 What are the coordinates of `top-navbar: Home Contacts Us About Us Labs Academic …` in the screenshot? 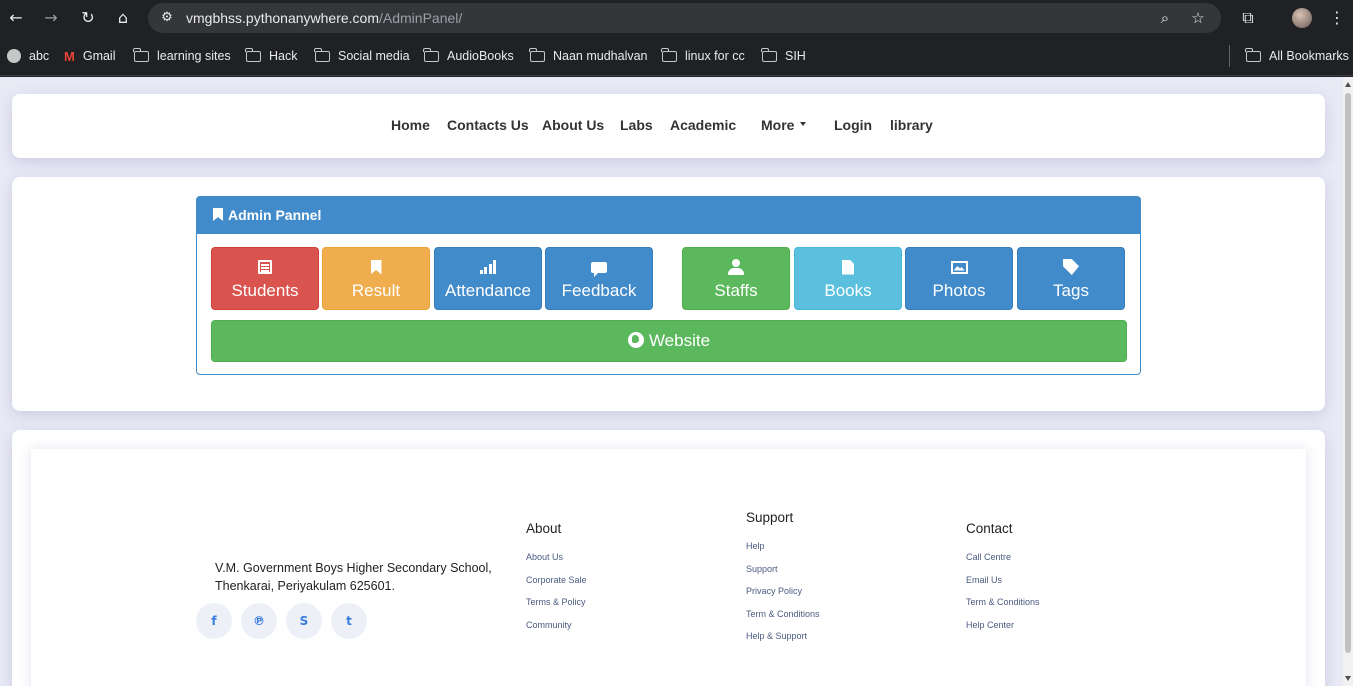 It's located at (668, 126).